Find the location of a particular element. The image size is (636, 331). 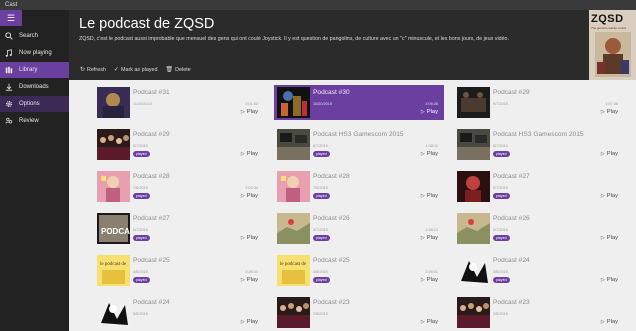

episode-date: 3/5/2015 is located at coordinates (140, 314).